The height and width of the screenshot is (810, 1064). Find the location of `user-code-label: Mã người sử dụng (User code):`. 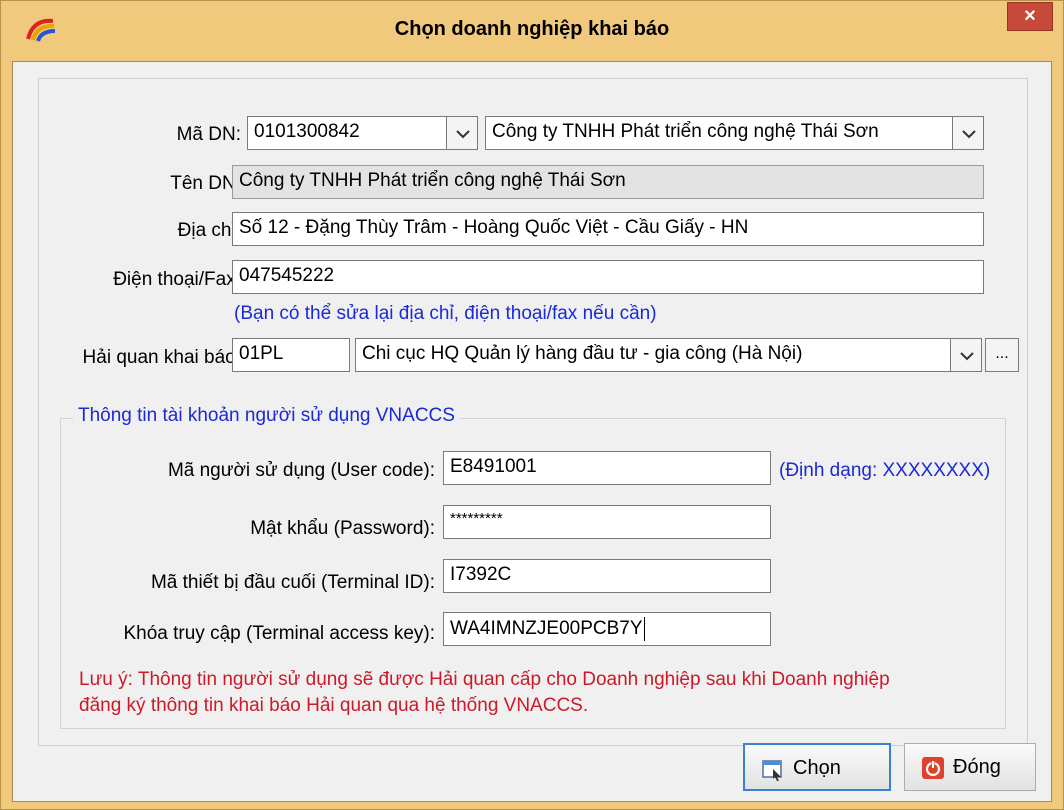

user-code-label: Mã người sử dụng (User code): is located at coordinates (301, 470).